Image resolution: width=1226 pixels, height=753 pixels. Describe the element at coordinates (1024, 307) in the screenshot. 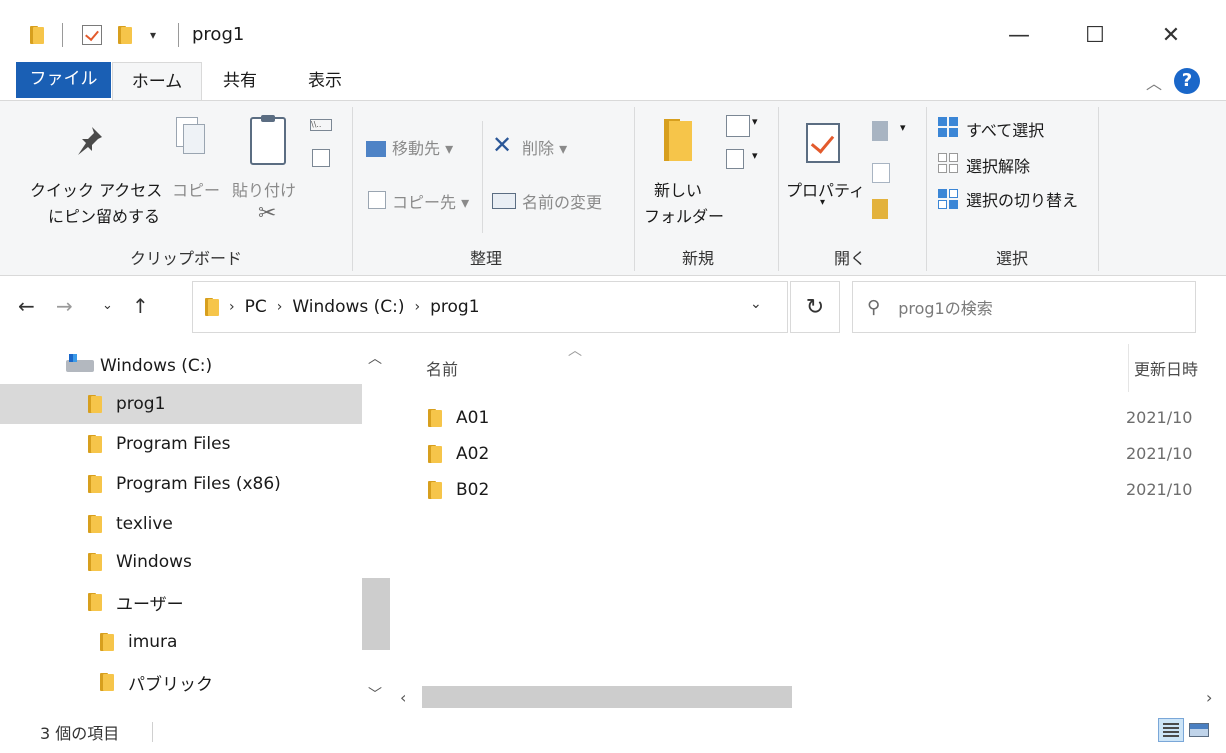

I see `search-box: ⚲ prog1の検索` at that location.